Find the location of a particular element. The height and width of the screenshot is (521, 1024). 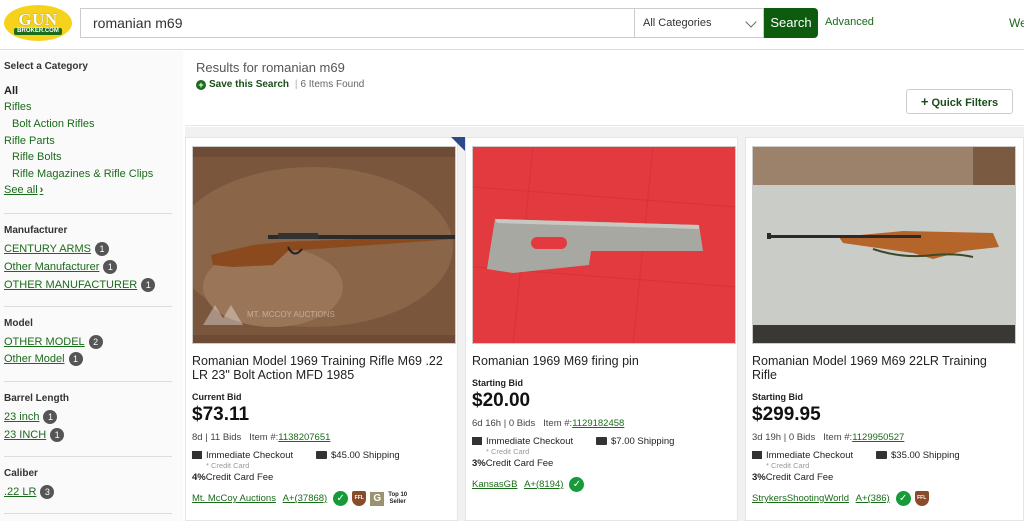

truck-icon is located at coordinates (321, 455).